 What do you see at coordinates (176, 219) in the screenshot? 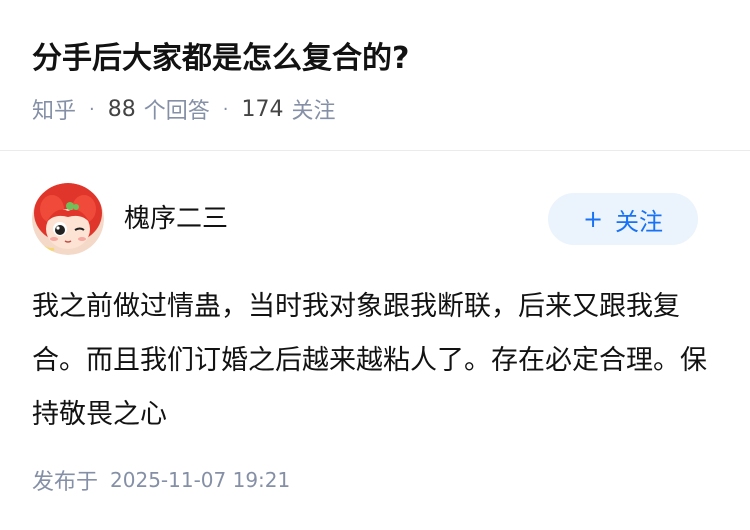
I see `author-name: 槐序二三` at bounding box center [176, 219].